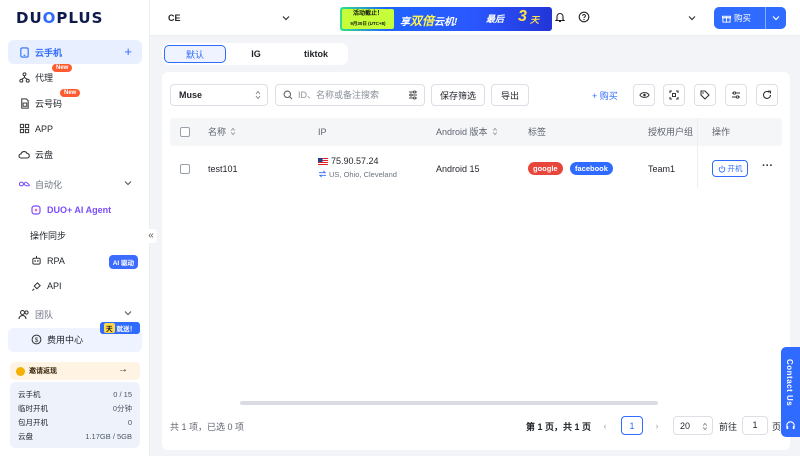 The height and width of the screenshot is (456, 800). What do you see at coordinates (128, 51) in the screenshot?
I see `add-cloud-phone-icon: +` at bounding box center [128, 51].